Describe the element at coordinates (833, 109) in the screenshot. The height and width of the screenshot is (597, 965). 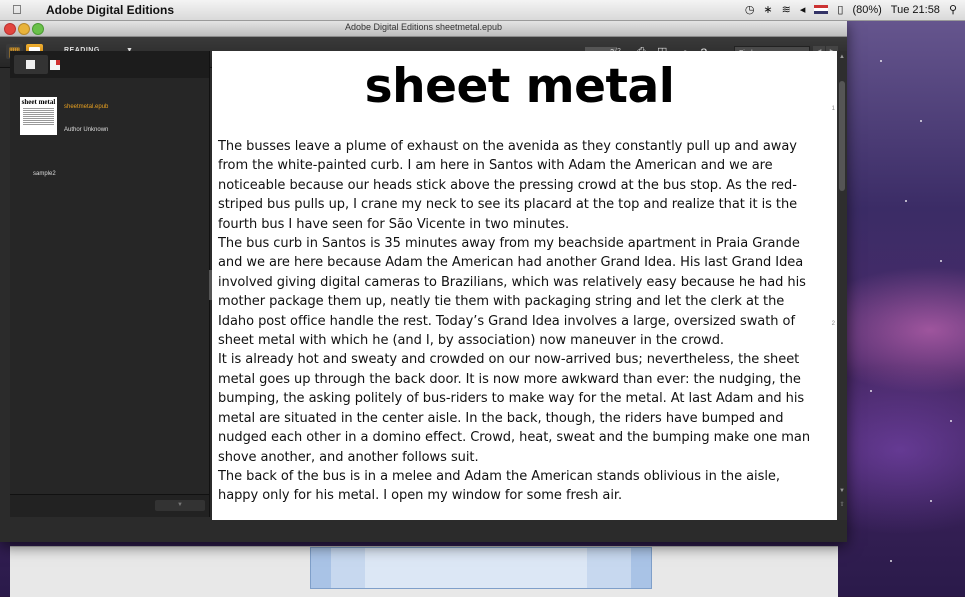
I see `page-marker: 1` at that location.